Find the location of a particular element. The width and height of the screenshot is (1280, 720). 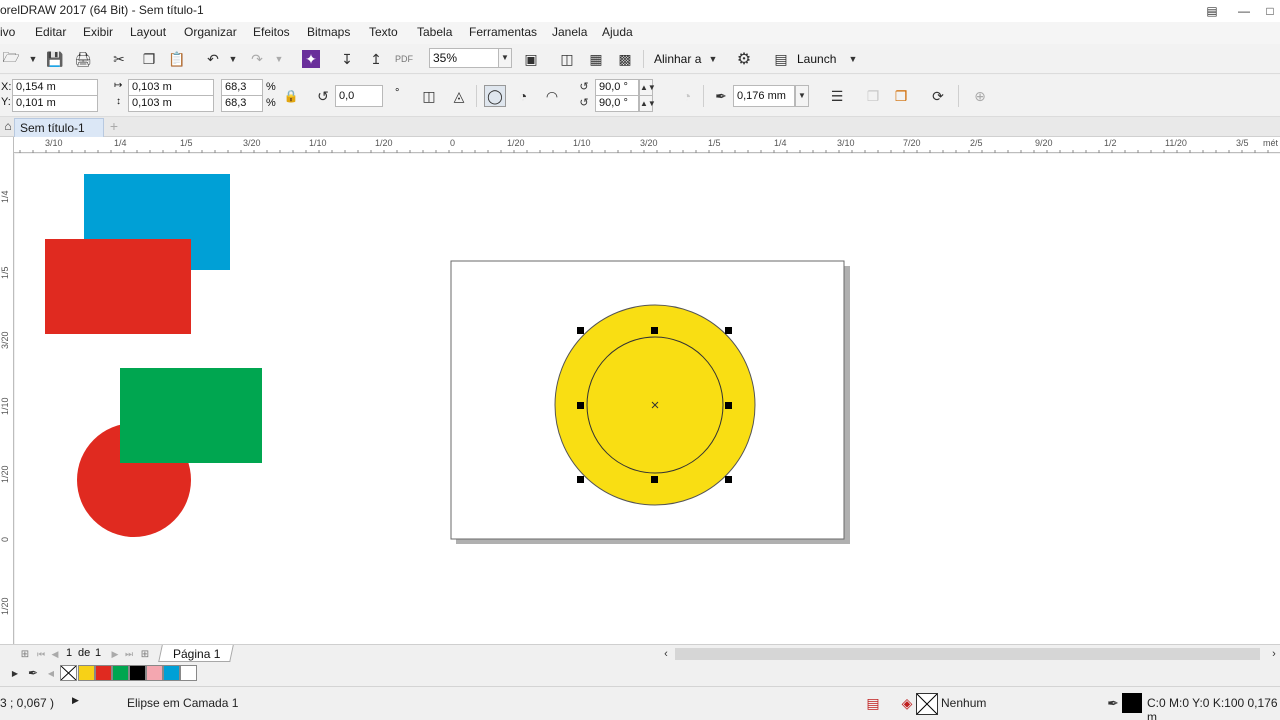

outline-pen-icon: ✒ is located at coordinates (1113, 703).